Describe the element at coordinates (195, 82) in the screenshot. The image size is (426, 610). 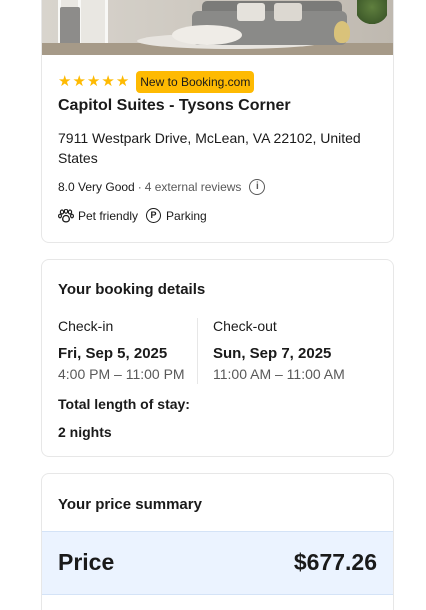
I see `new-badge: New to Booking.com` at that location.